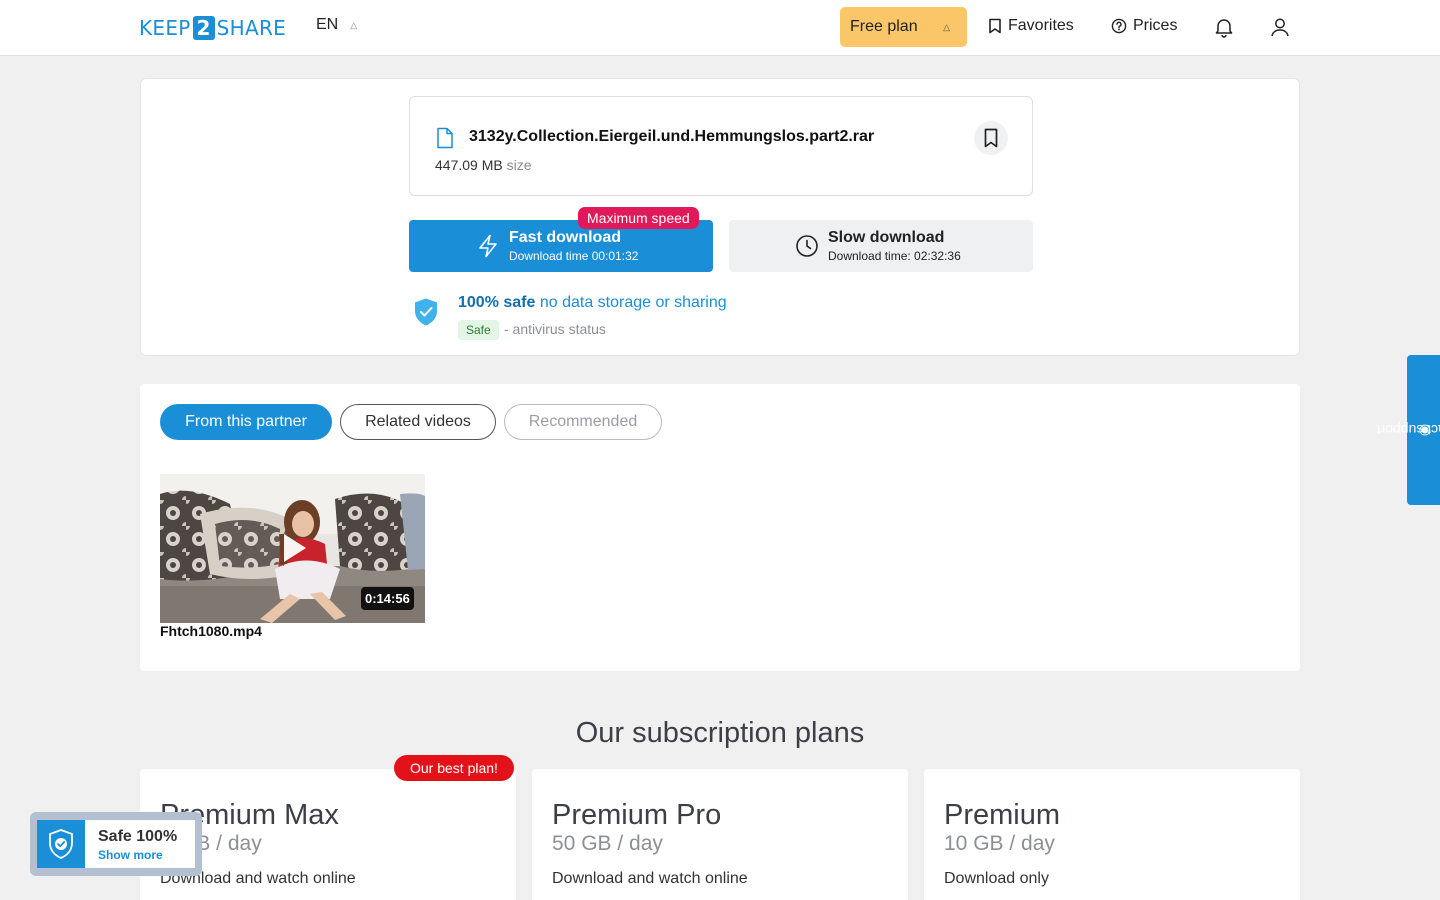  Describe the element at coordinates (488, 246) in the screenshot. I see `lightning-icon` at that location.